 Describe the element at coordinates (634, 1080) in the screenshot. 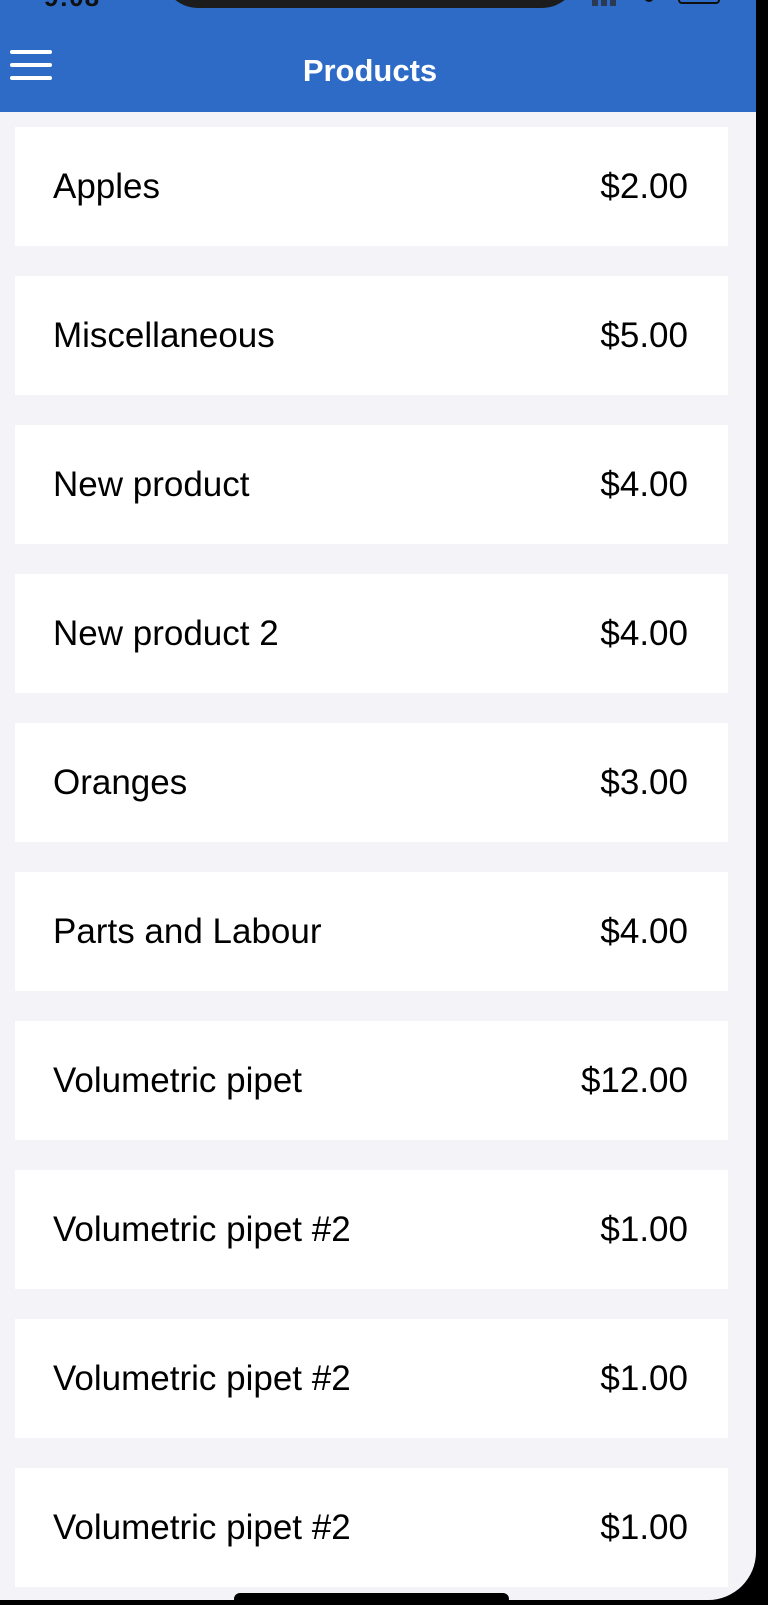

I see `product-price: $12.00` at that location.